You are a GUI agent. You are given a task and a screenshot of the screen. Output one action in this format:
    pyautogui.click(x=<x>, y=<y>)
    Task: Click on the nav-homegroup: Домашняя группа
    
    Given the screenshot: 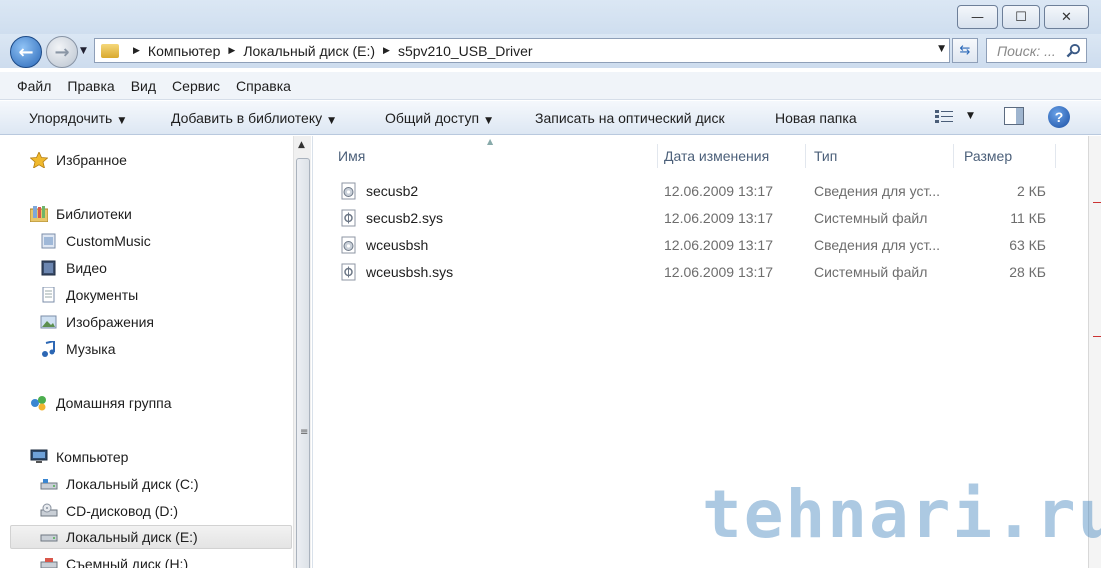 What is the action you would take?
    pyautogui.click(x=101, y=403)
    